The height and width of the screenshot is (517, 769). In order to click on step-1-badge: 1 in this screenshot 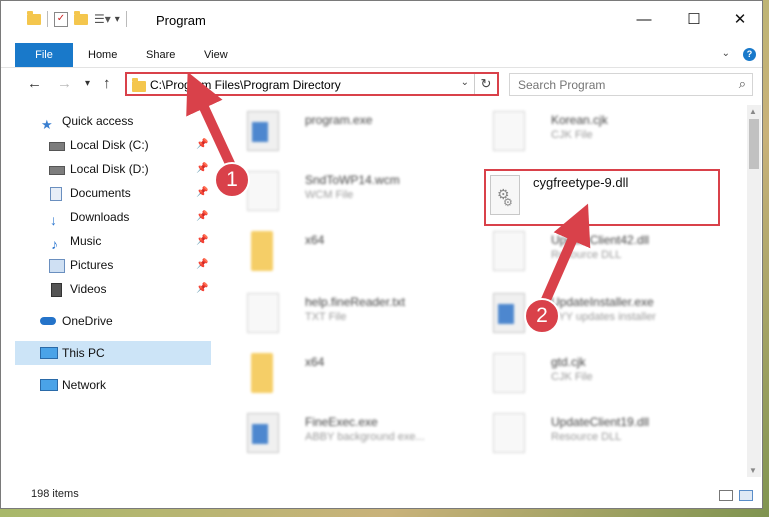, I will do `click(232, 180)`.